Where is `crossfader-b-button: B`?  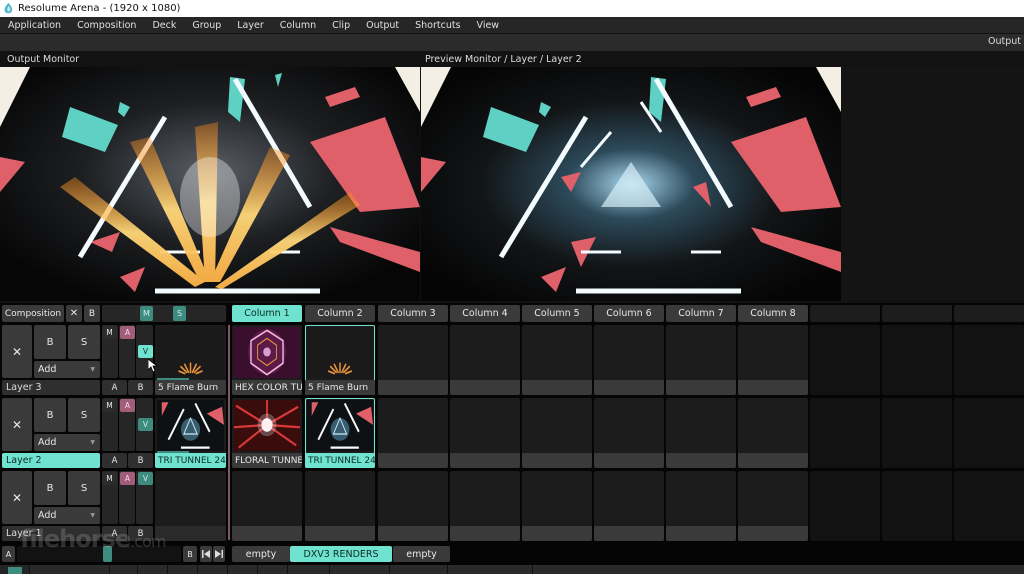
crossfader-b-button: B is located at coordinates (190, 554).